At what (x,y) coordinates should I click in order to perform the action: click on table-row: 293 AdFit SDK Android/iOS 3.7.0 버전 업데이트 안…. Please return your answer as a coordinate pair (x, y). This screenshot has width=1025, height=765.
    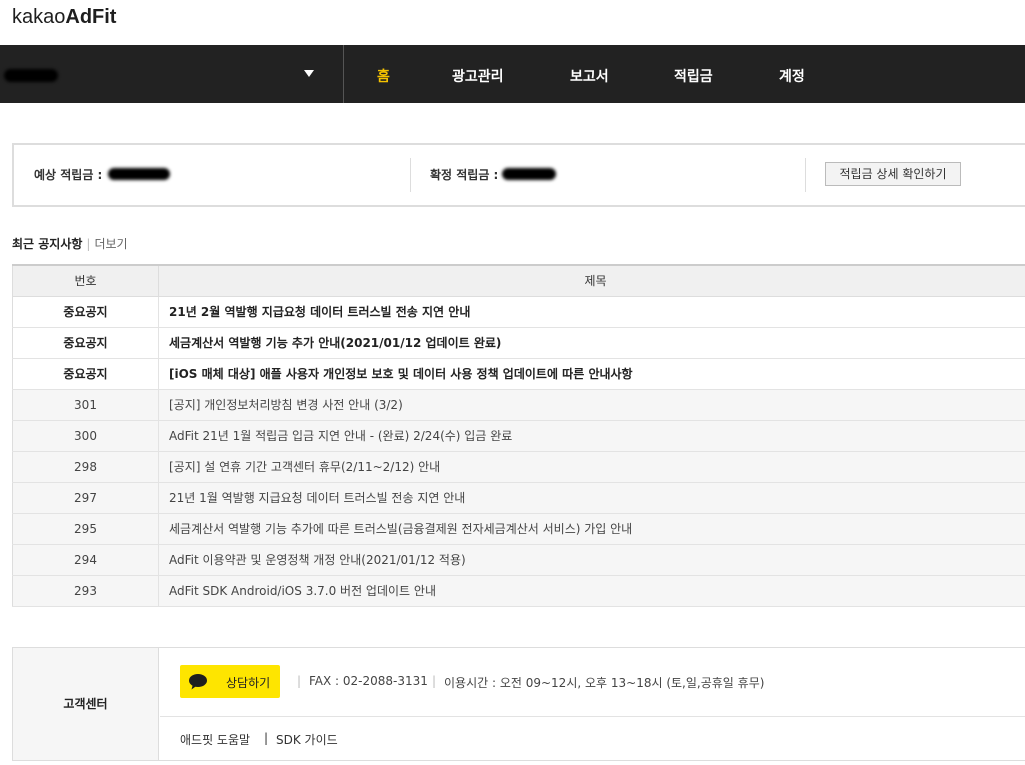
    Looking at the image, I should click on (518, 591).